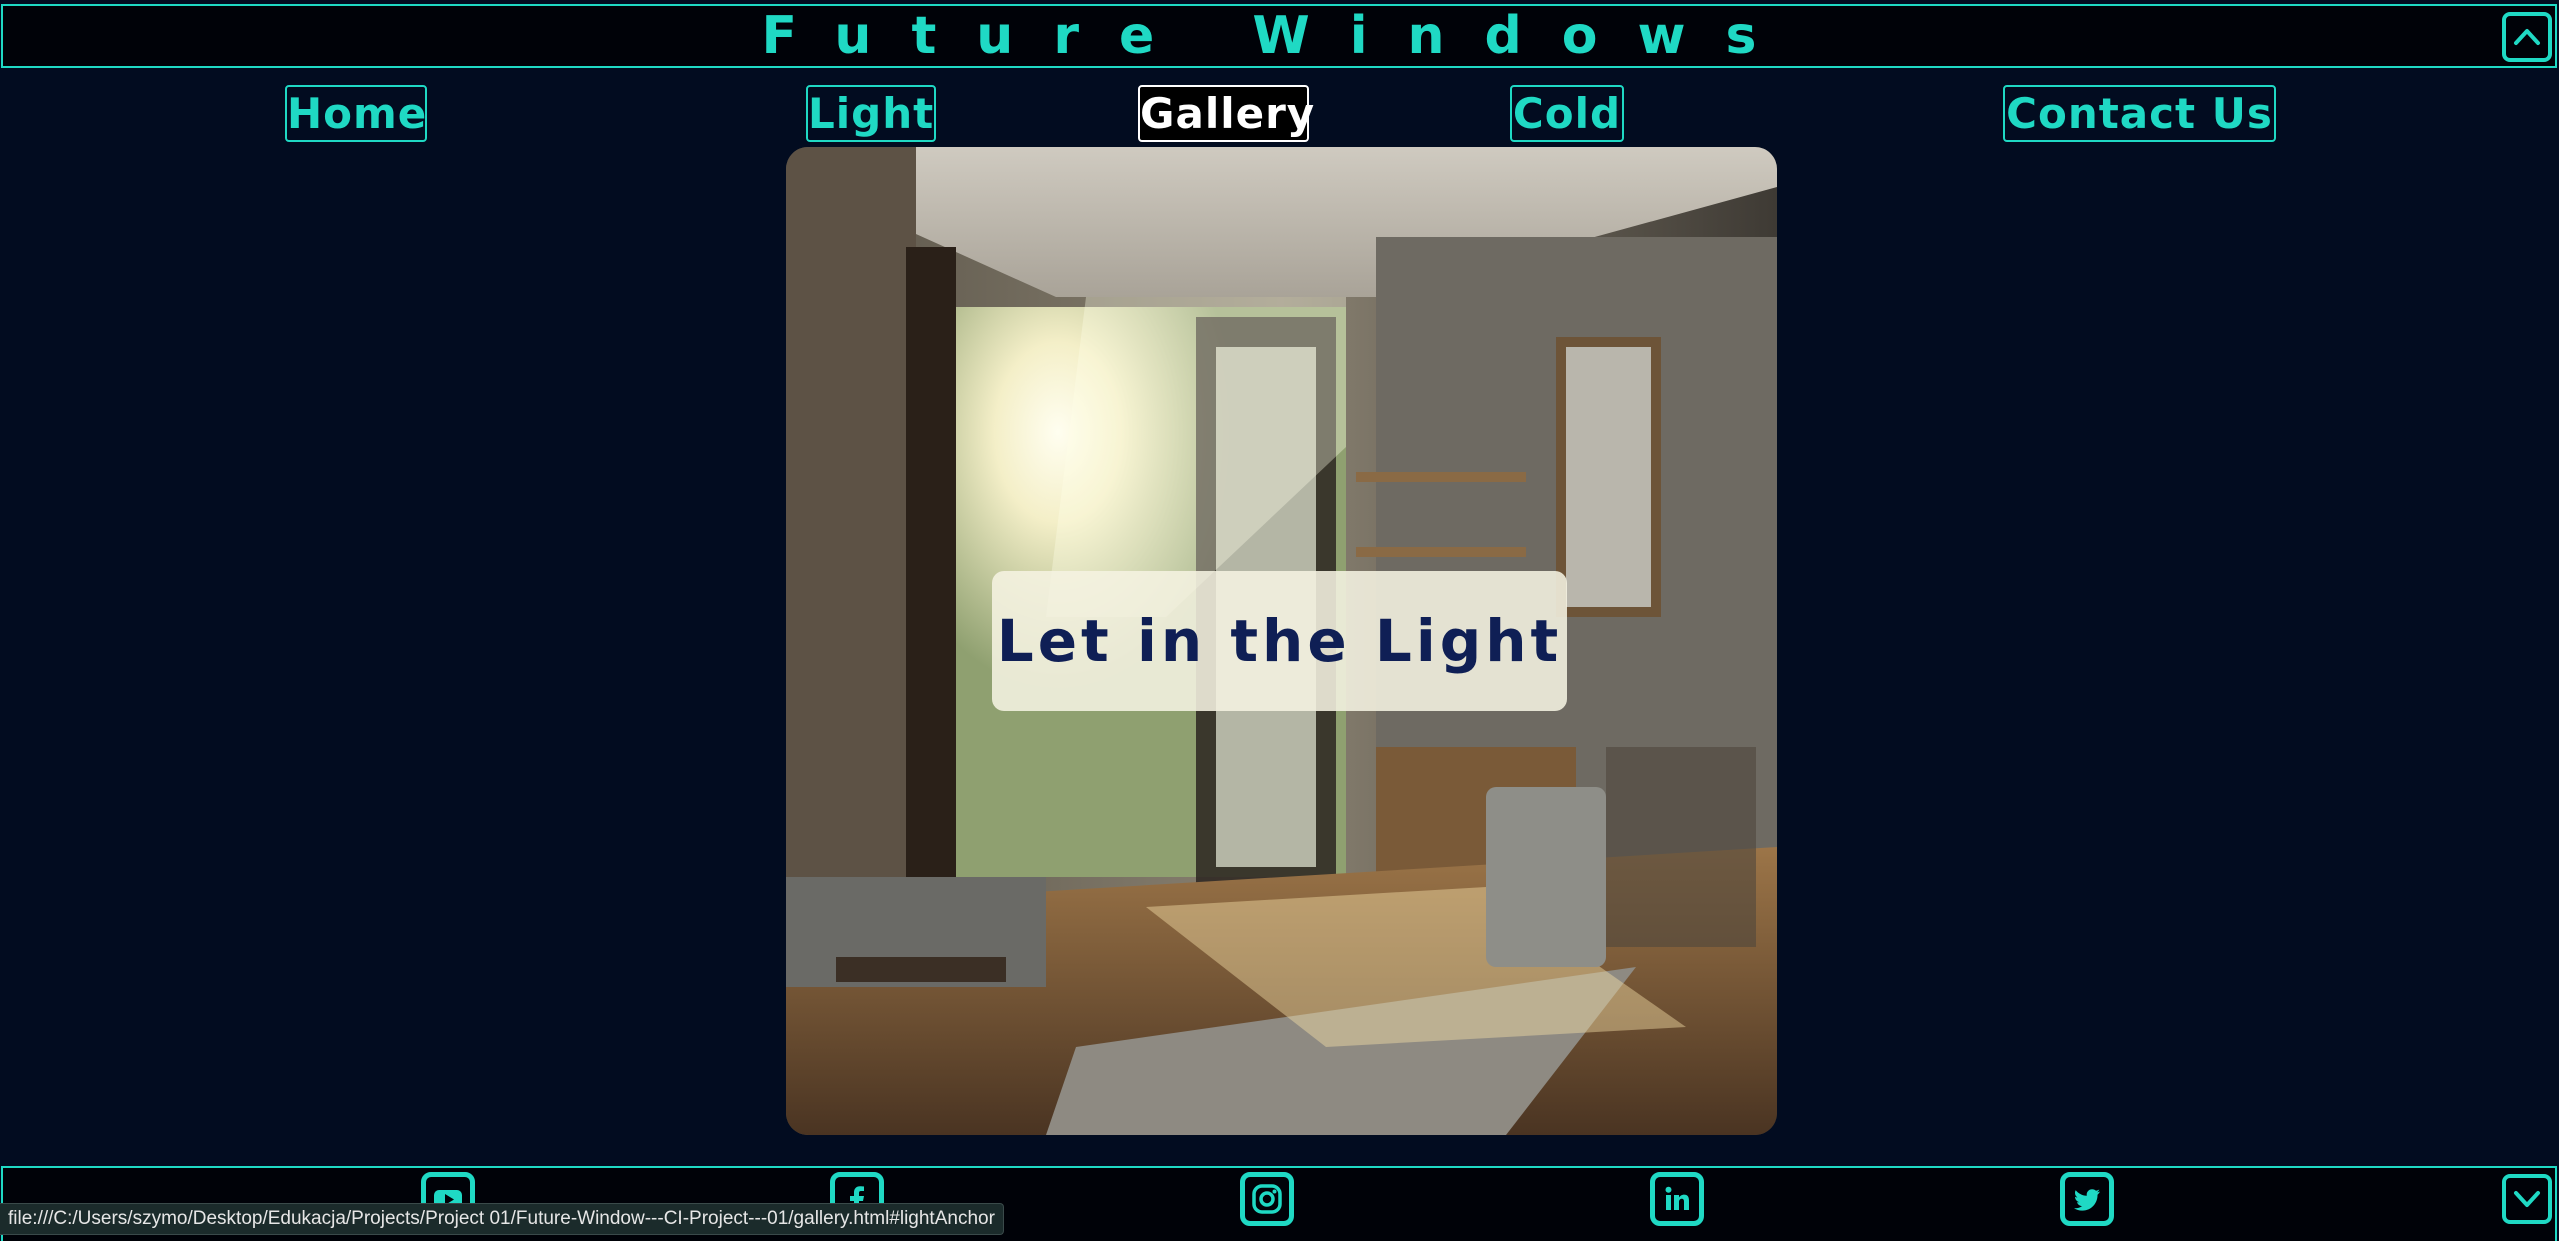  Describe the element at coordinates (1567, 113) in the screenshot. I see `nav-cold: Cold` at that location.